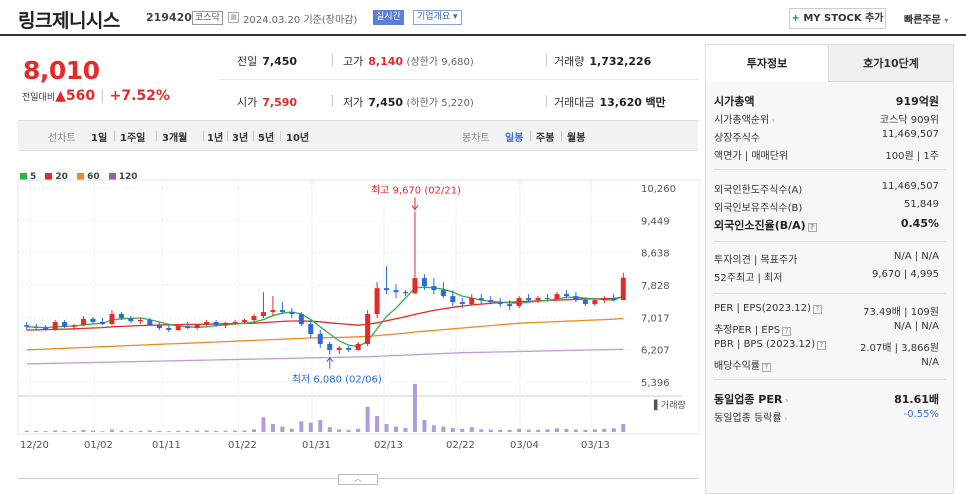  Describe the element at coordinates (916, 326) in the screenshot. I see `info-value: N/A | N/A` at that location.